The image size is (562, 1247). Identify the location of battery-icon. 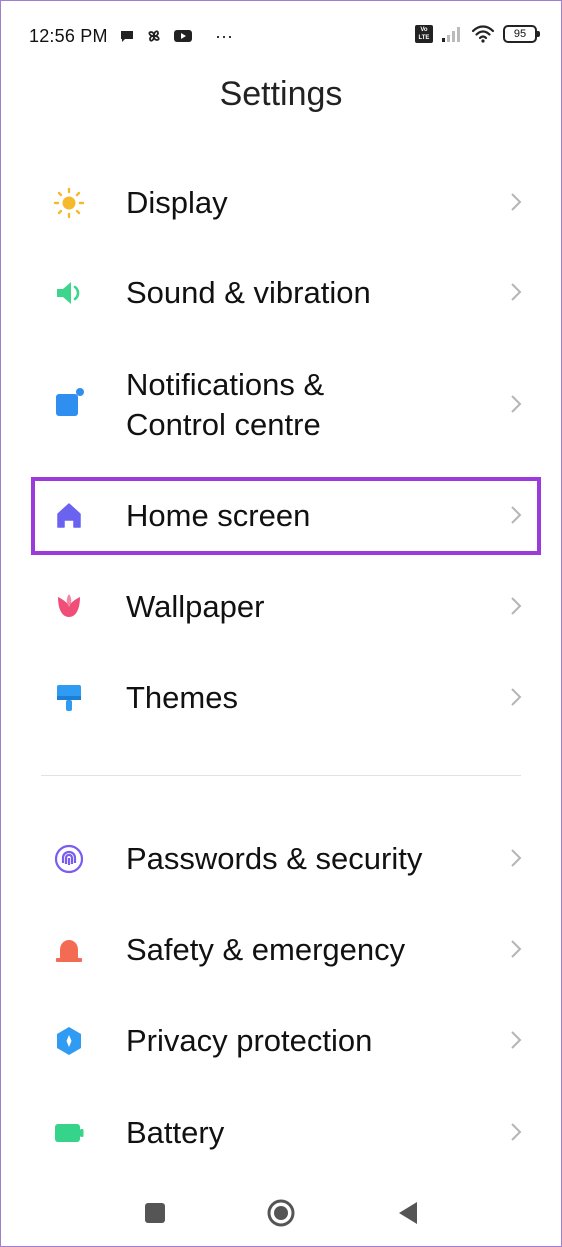
(69, 1133).